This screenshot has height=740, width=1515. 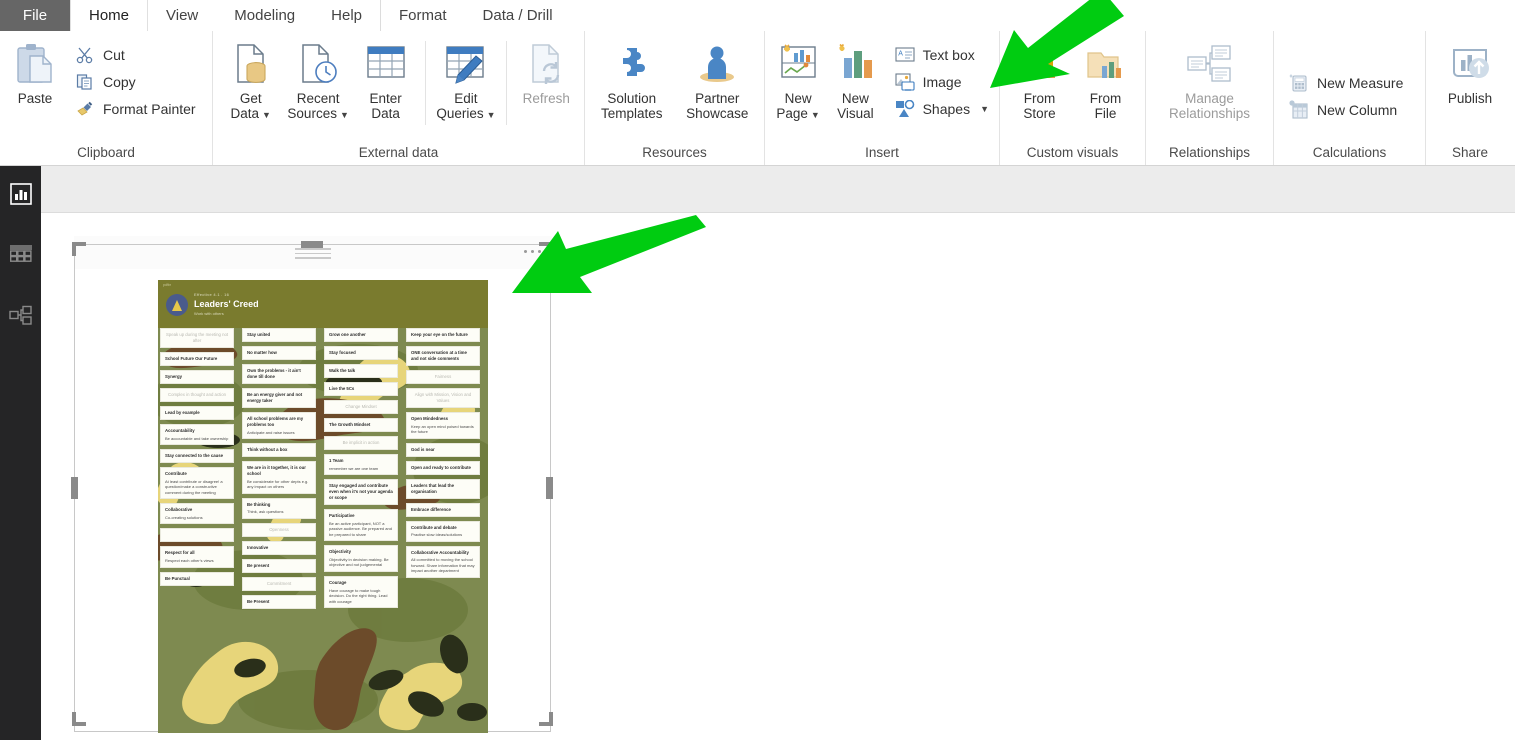 I want to click on tab-format: Format, so click(x=422, y=15).